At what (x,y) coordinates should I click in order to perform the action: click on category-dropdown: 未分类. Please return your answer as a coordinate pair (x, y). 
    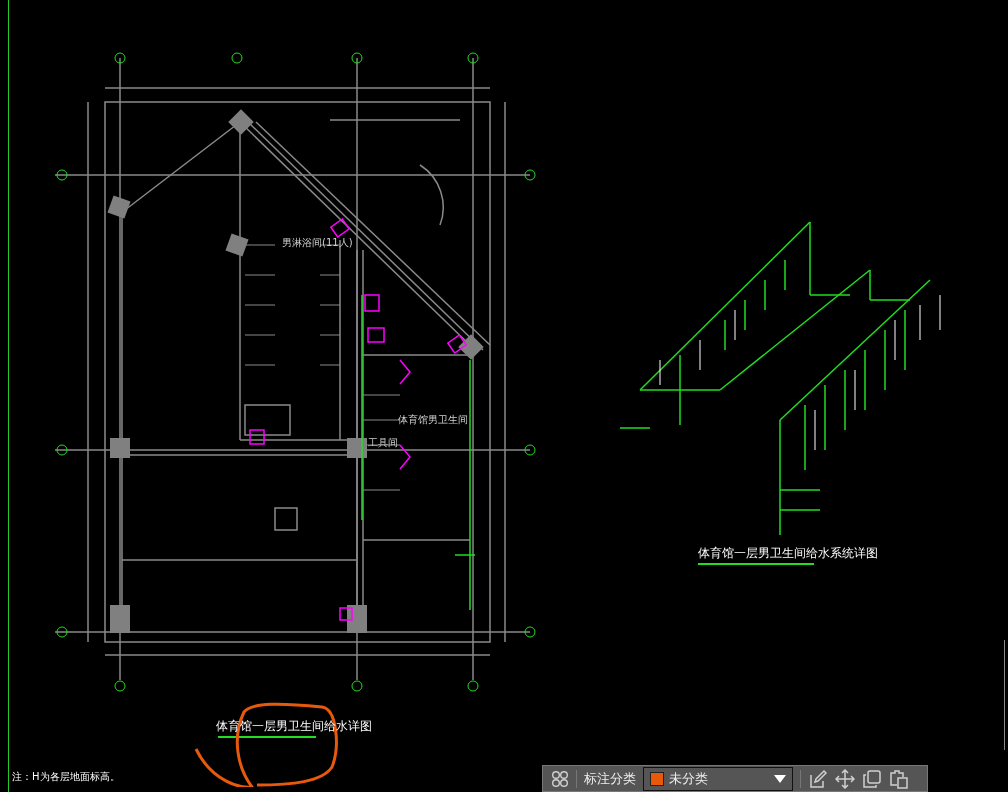
    Looking at the image, I should click on (718, 778).